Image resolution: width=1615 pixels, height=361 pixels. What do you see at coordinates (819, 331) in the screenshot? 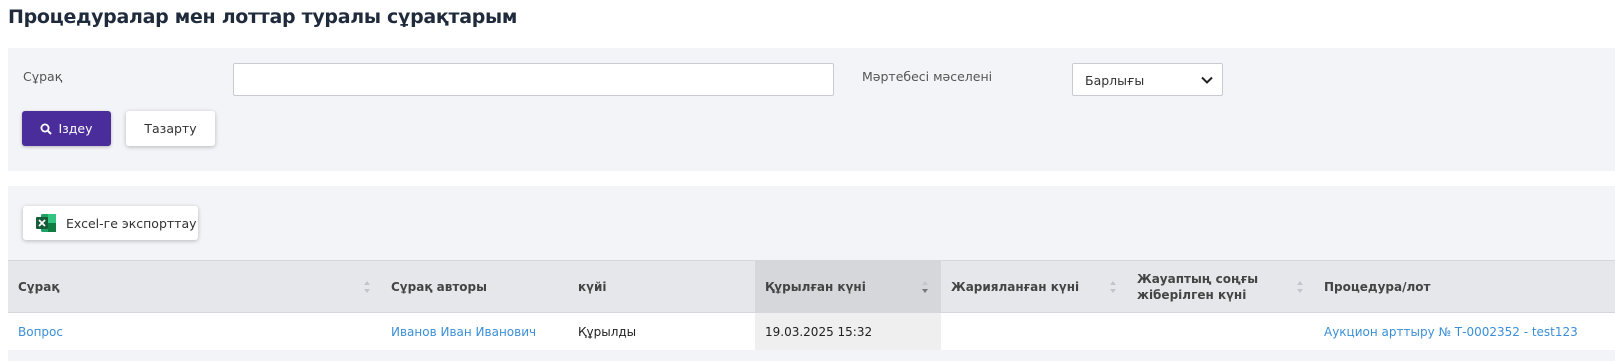
I see `created-value: 19.03.2025 15:32` at bounding box center [819, 331].